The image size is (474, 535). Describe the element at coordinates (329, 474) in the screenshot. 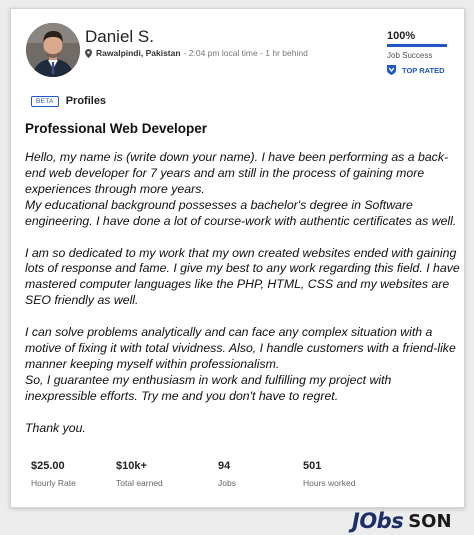

I see `stat-hours-worked: 501 Hours worked` at that location.